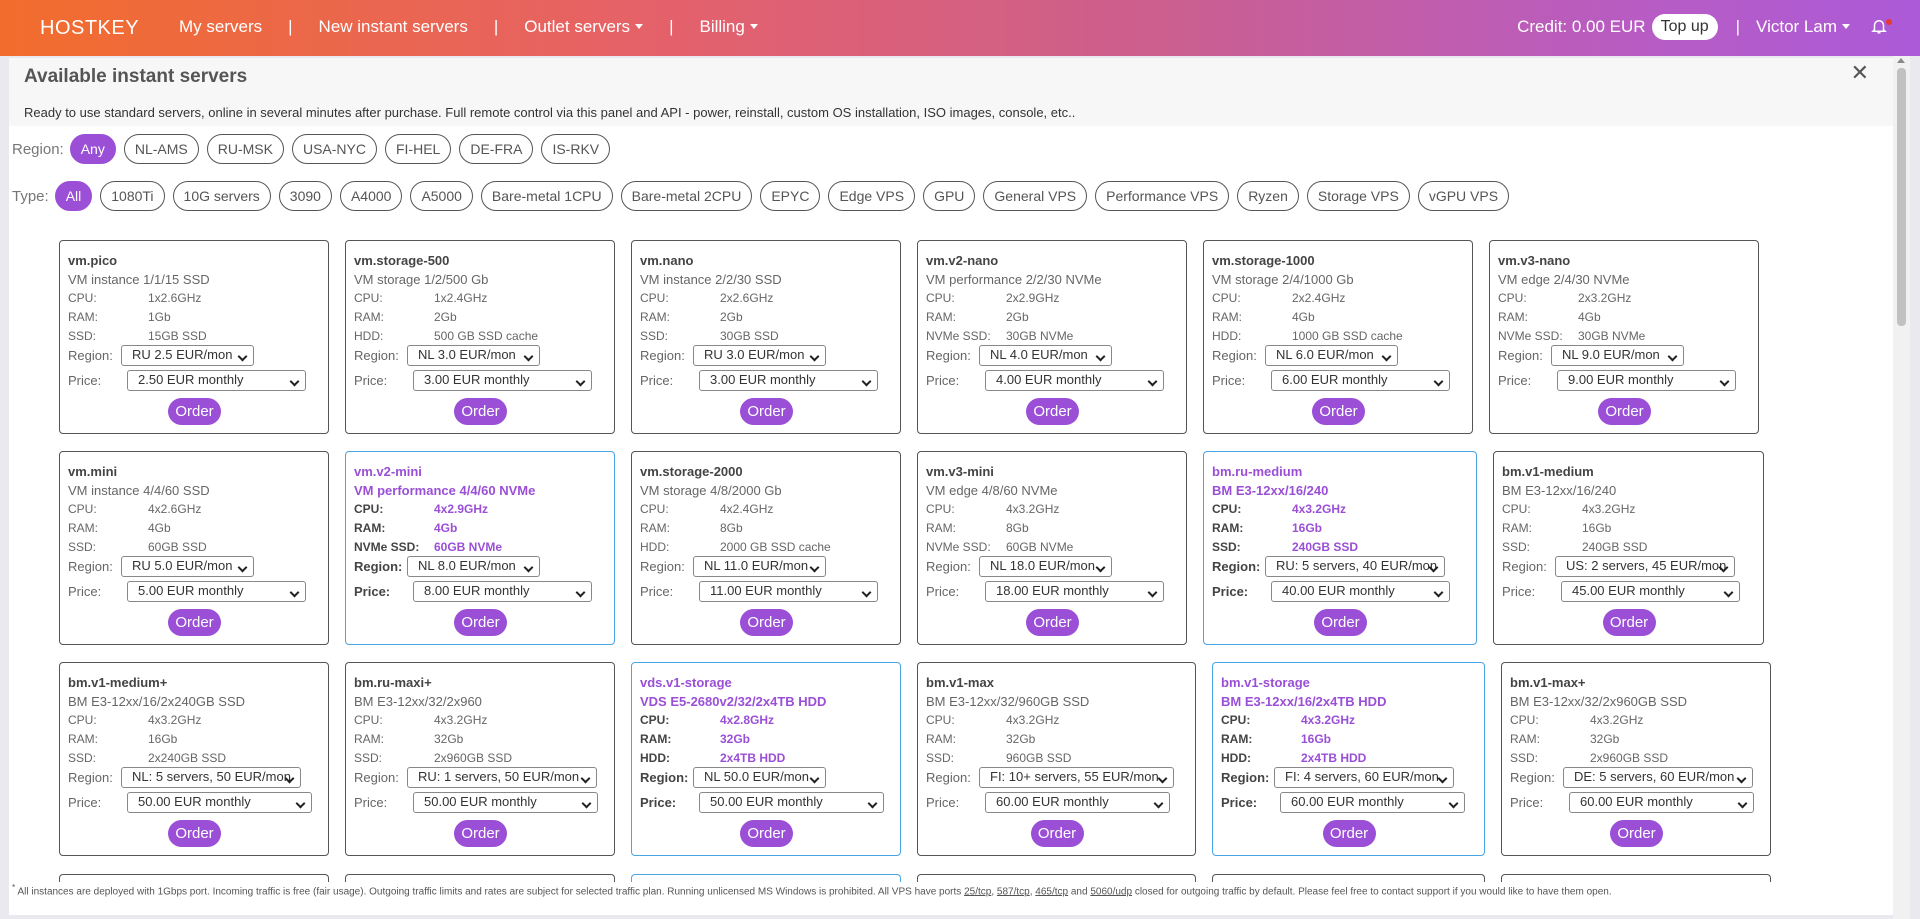 This screenshot has height=919, width=1920. Describe the element at coordinates (686, 196) in the screenshot. I see `type-pill-bare-metal-2cpu: Bare-metal 2CPU` at that location.